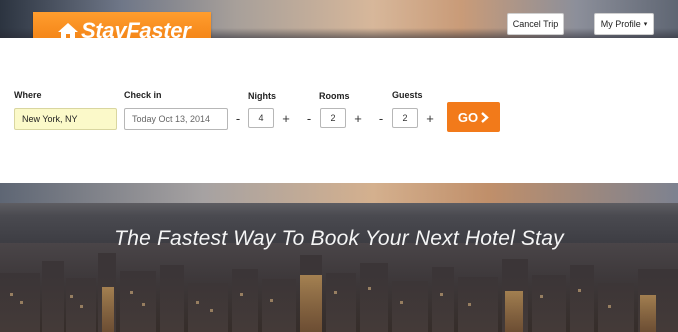  Describe the element at coordinates (381, 118) in the screenshot. I see `guests-decrement-button: -` at that location.